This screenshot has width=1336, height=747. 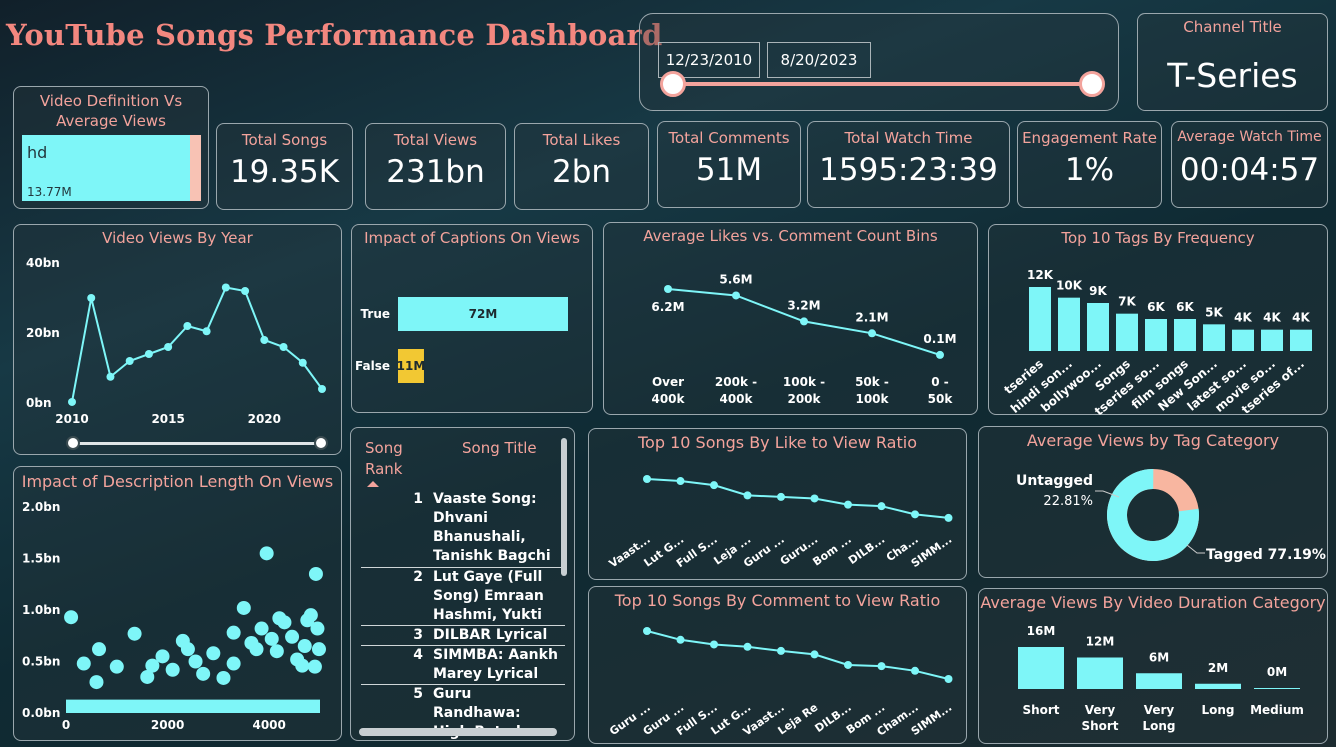 I want to click on page-title: YouTube Songs Performance Dashboard, so click(x=334, y=35).